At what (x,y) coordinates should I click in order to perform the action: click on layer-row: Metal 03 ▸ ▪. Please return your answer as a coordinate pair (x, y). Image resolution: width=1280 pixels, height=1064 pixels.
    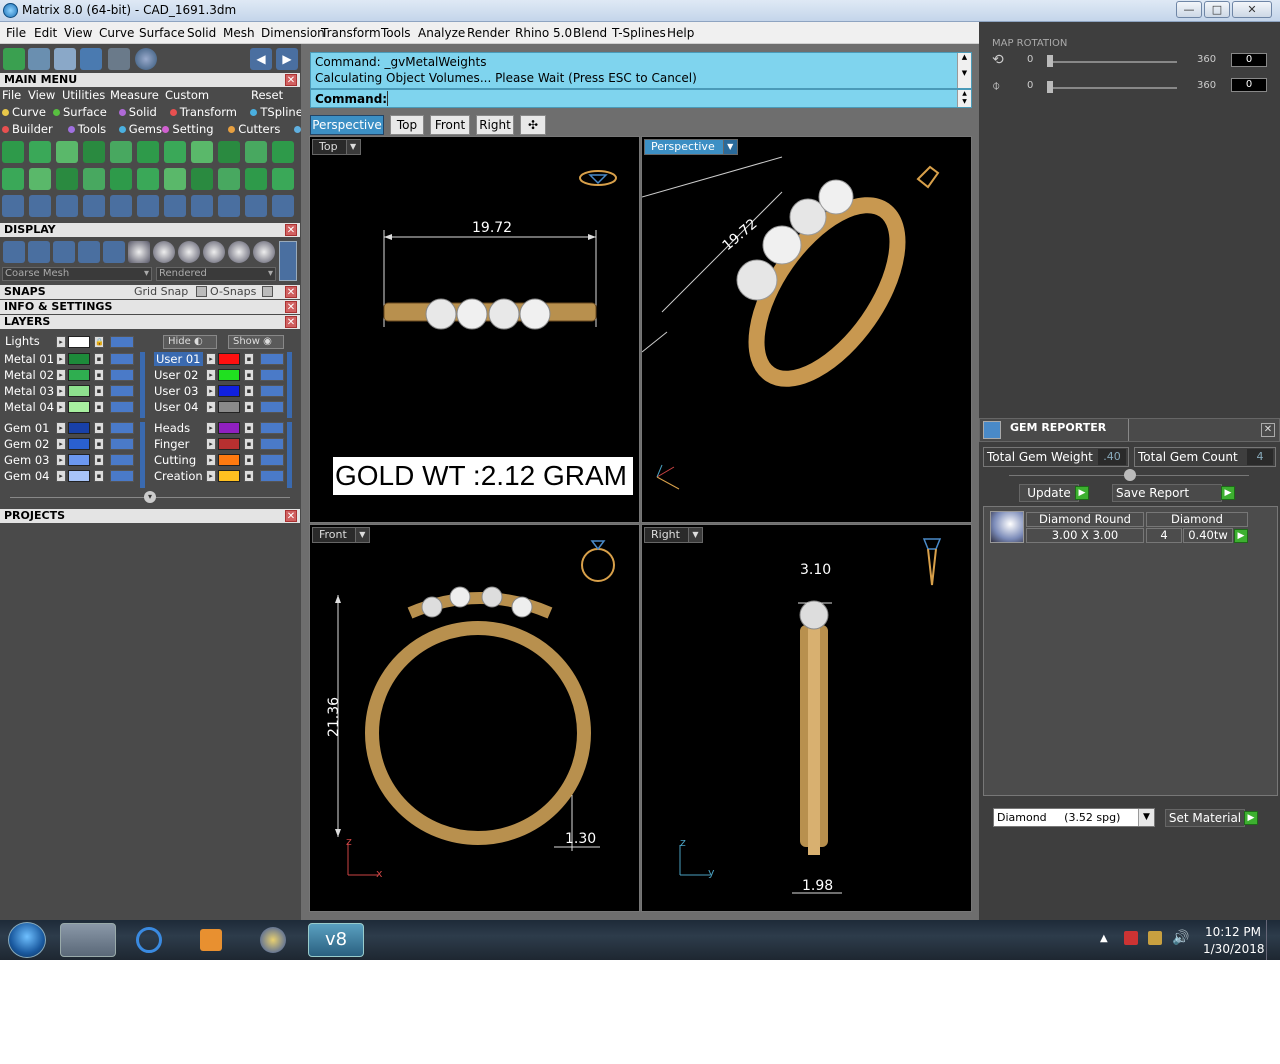
    Looking at the image, I should click on (70, 391).